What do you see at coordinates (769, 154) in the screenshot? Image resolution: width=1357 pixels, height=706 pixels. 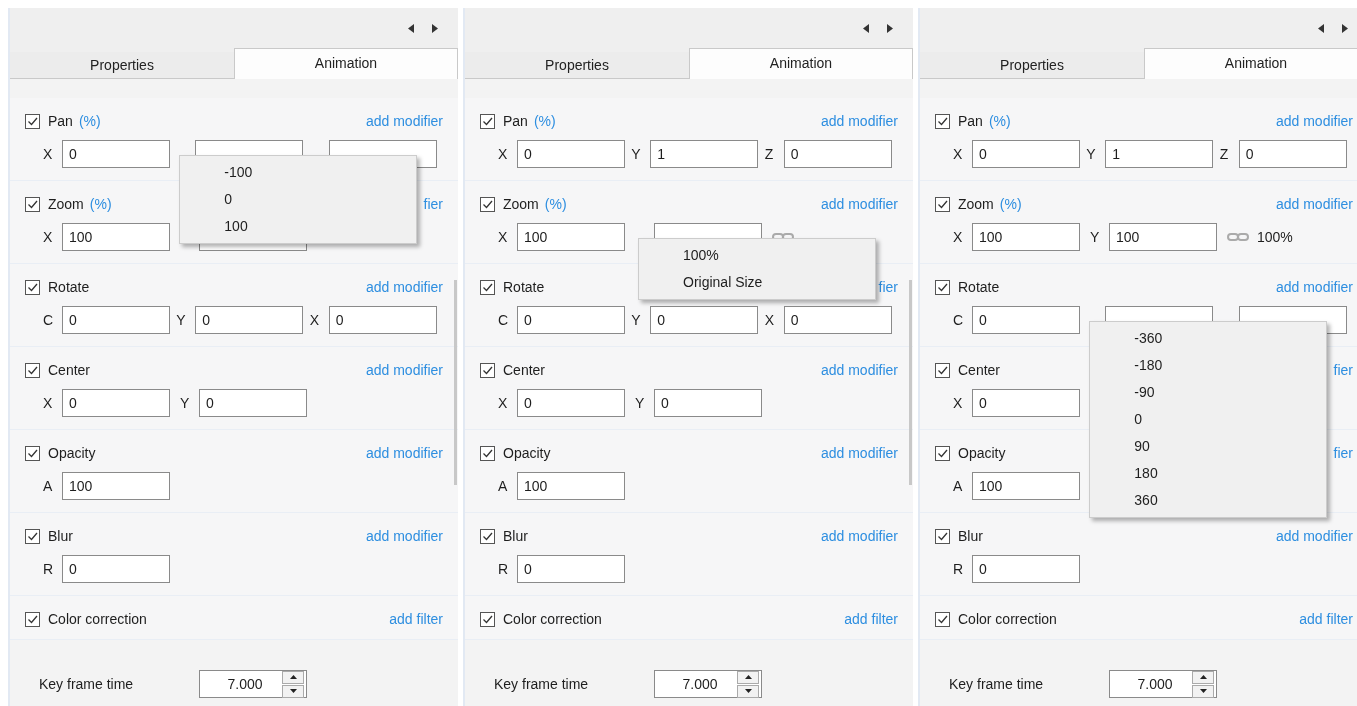 I see `axis-label: Z` at bounding box center [769, 154].